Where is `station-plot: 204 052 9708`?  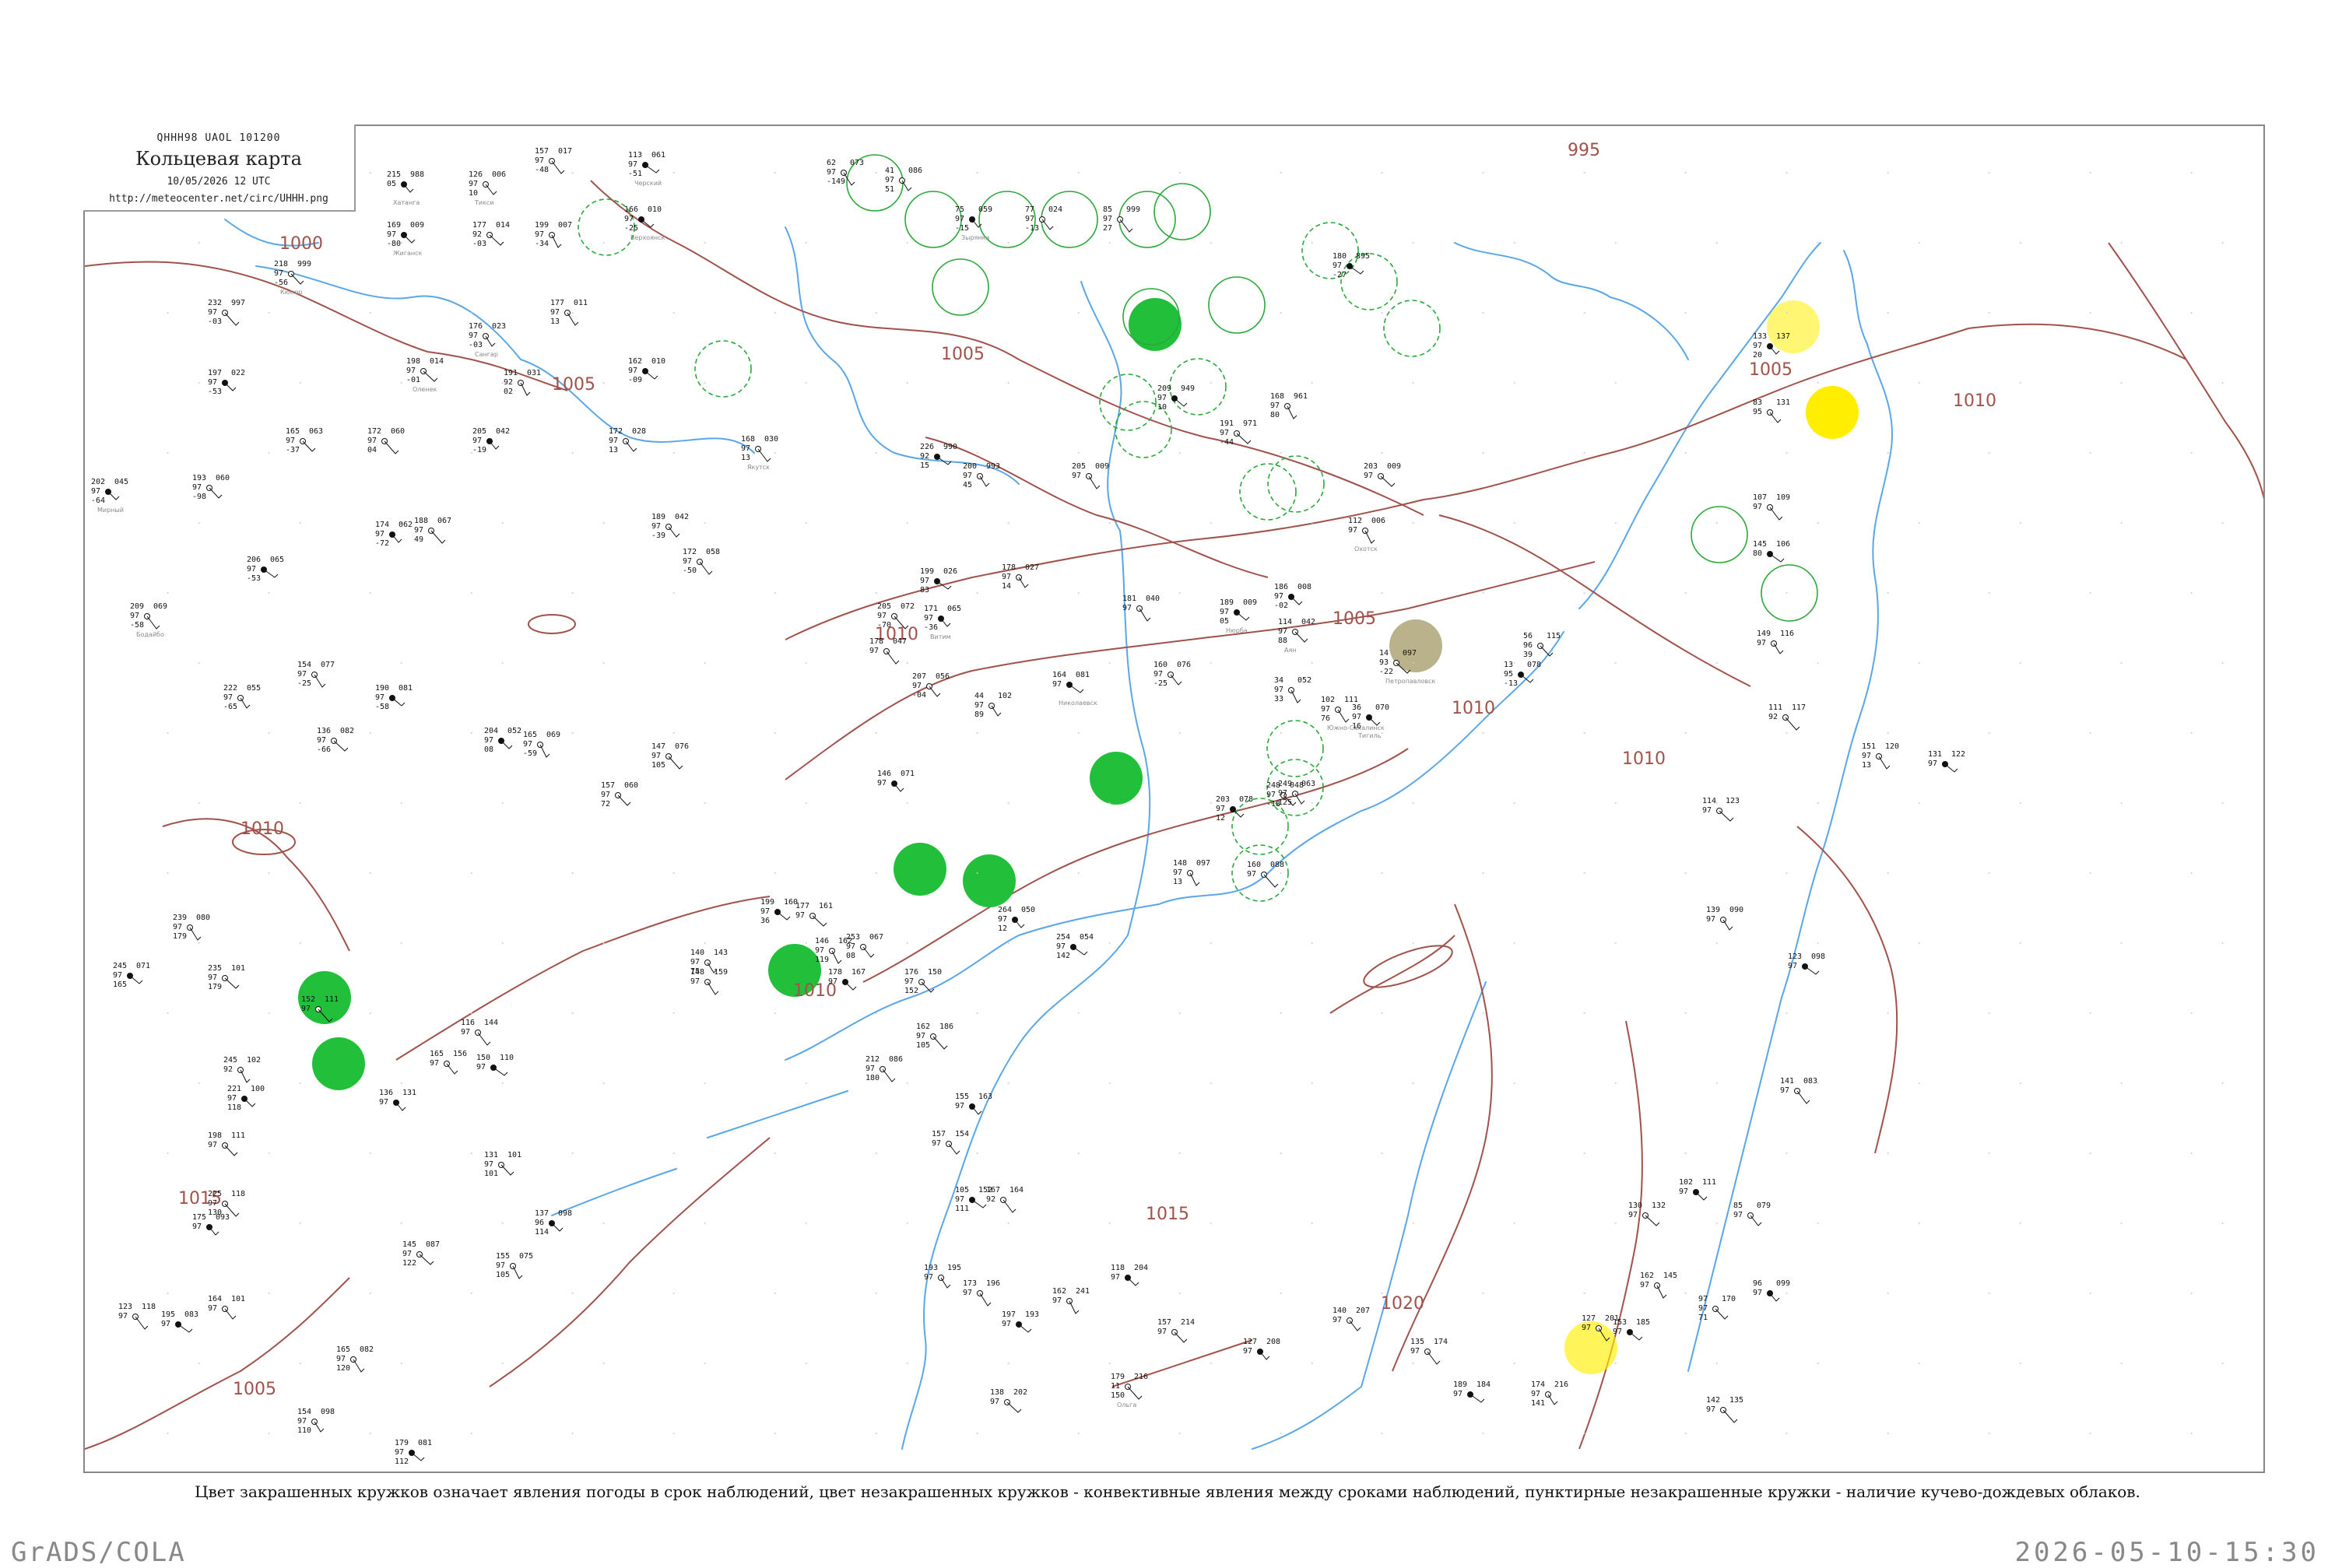
station-plot: 204 052 9708 is located at coordinates (502, 740).